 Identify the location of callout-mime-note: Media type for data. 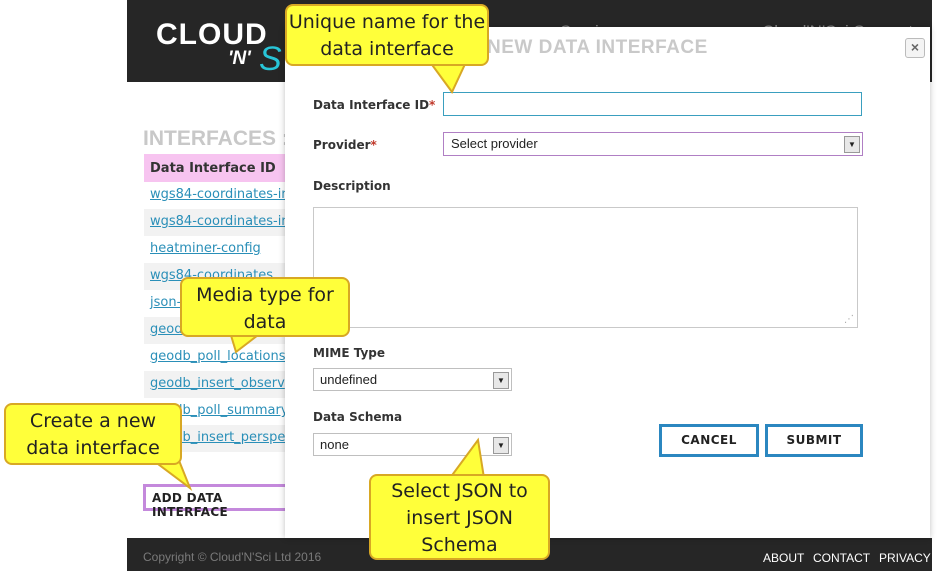
(265, 307).